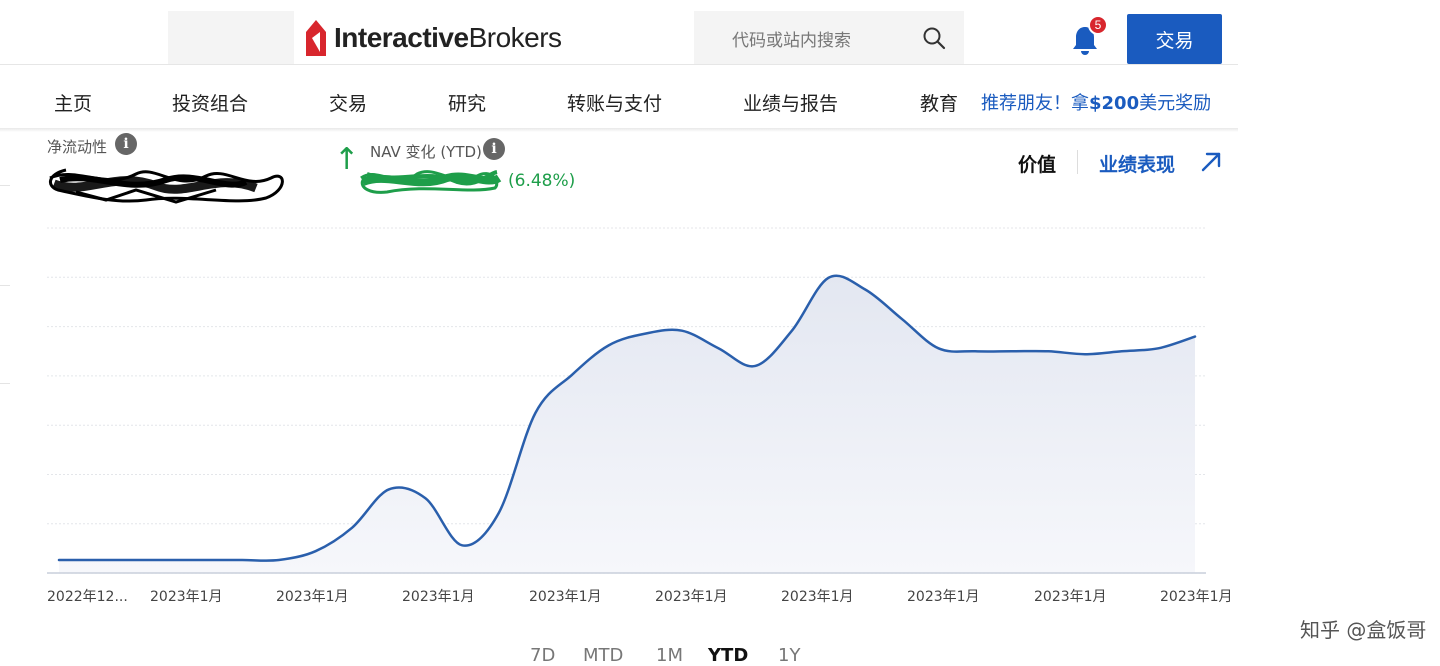 The width and height of the screenshot is (1440, 666). What do you see at coordinates (542, 181) in the screenshot?
I see `nav-change-percent: (6.48%)` at bounding box center [542, 181].